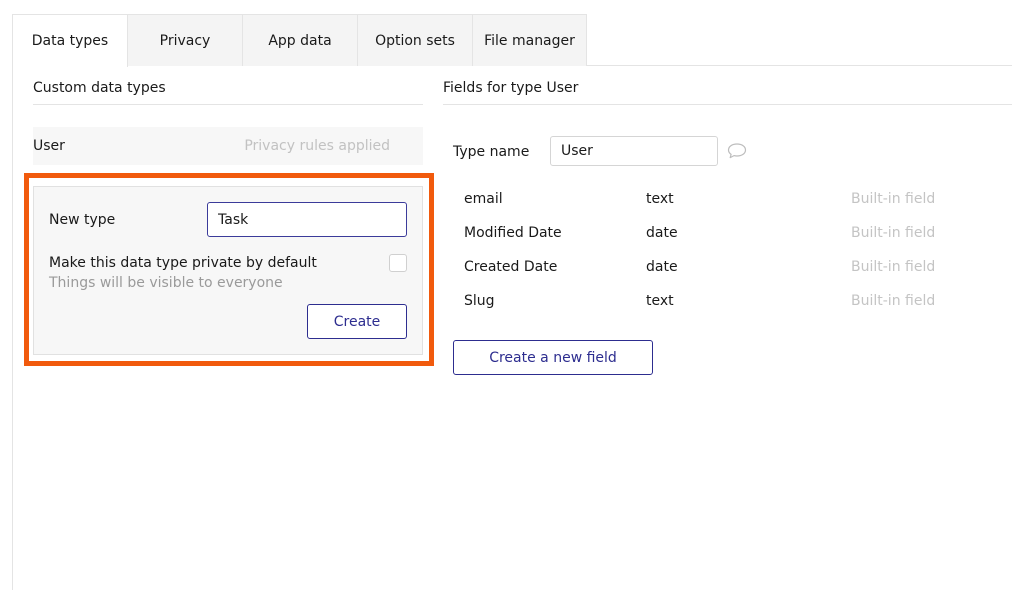 The width and height of the screenshot is (1012, 590). What do you see at coordinates (82, 220) in the screenshot?
I see `new-type-label: New type` at bounding box center [82, 220].